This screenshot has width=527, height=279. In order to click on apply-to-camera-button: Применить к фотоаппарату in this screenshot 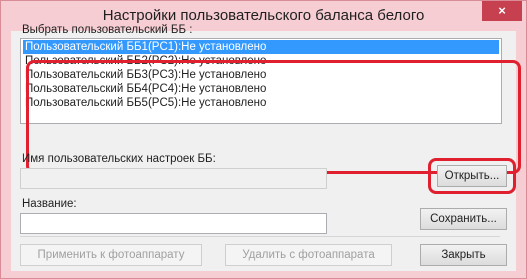, I will do `click(111, 255)`.